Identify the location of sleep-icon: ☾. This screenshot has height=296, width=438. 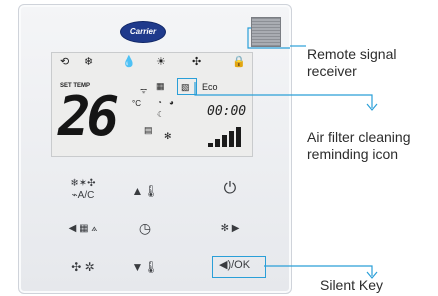
(161, 114).